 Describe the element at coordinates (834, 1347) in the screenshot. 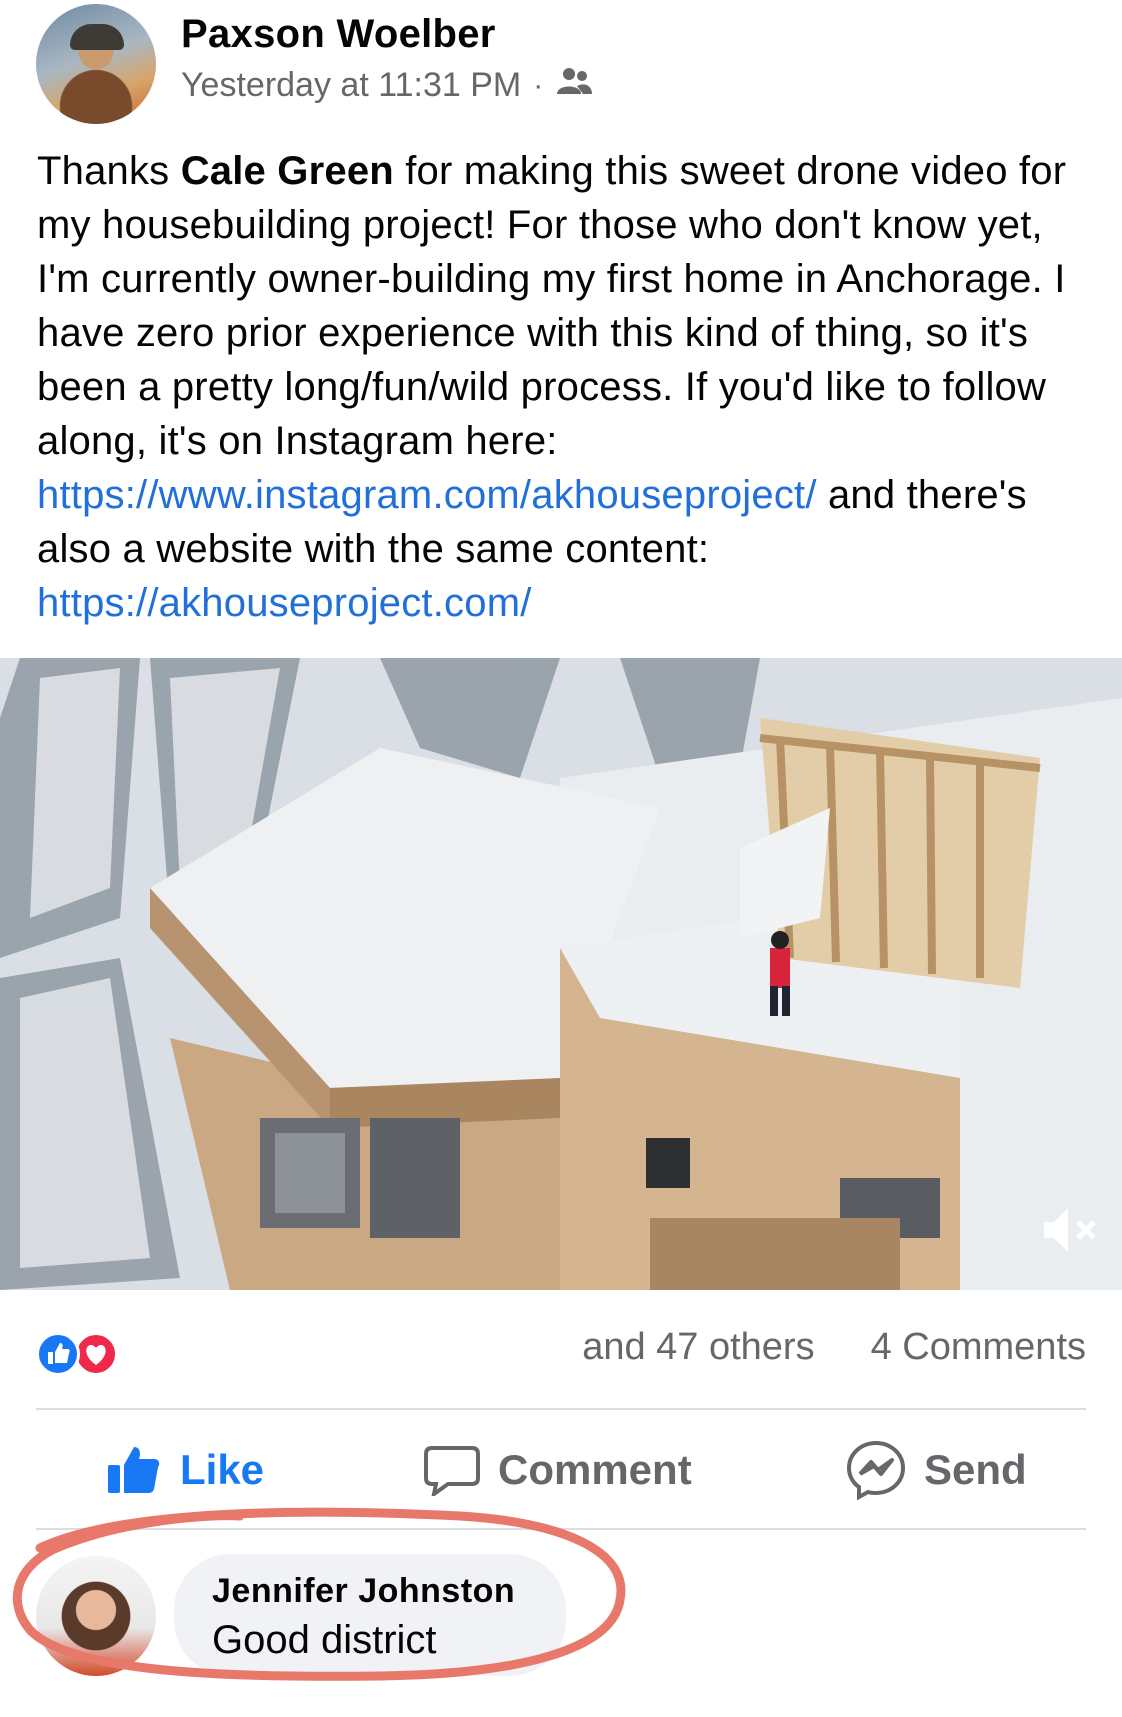

I see `engagement-counts: and 47 others 4 Comments` at that location.